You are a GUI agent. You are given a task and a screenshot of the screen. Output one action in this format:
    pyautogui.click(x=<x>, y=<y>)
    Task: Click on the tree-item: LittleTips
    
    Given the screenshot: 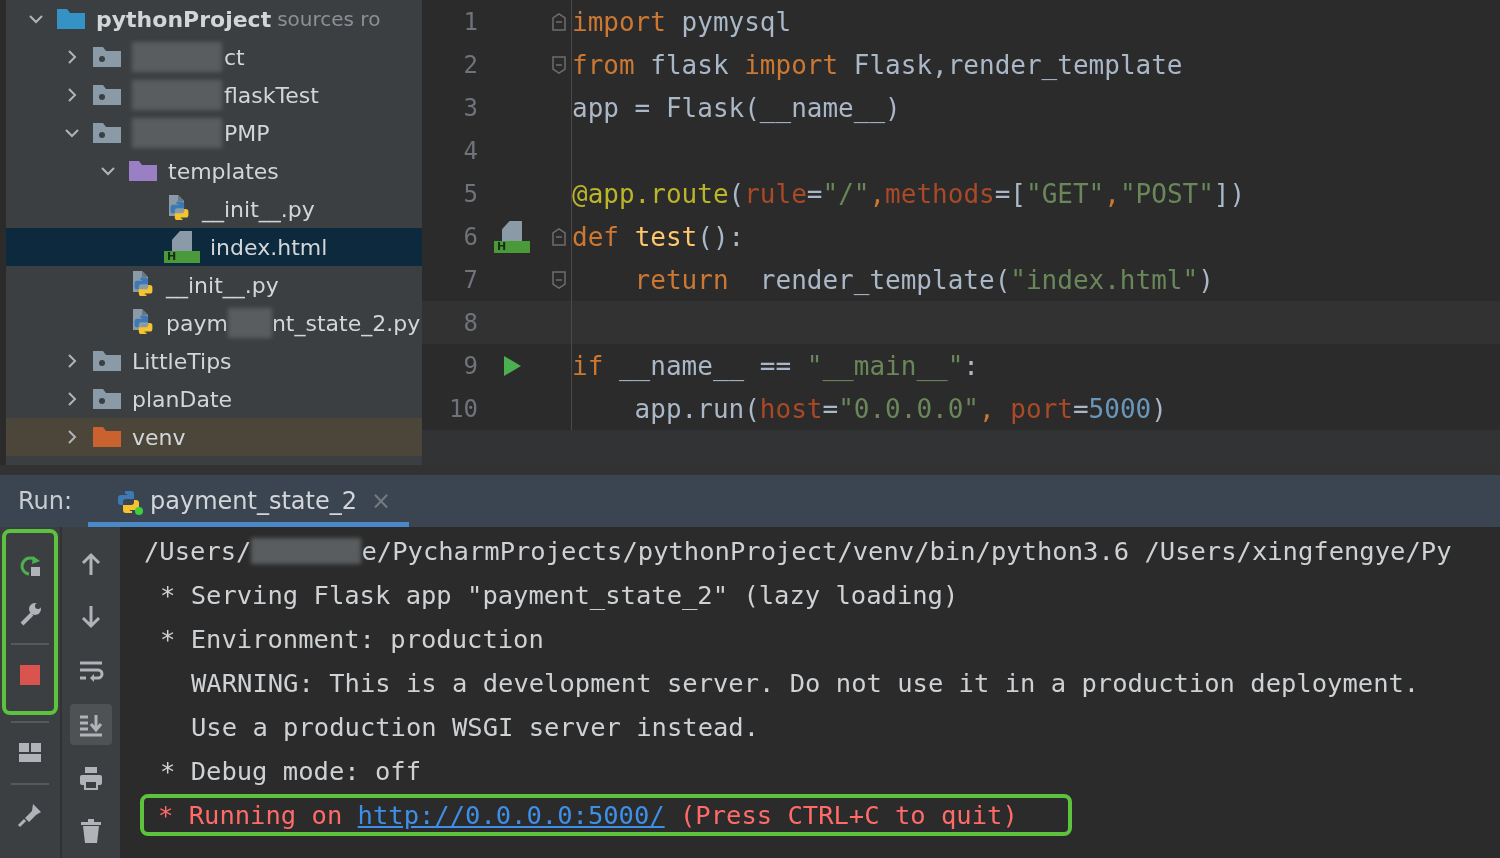 What is the action you would take?
    pyautogui.click(x=214, y=361)
    